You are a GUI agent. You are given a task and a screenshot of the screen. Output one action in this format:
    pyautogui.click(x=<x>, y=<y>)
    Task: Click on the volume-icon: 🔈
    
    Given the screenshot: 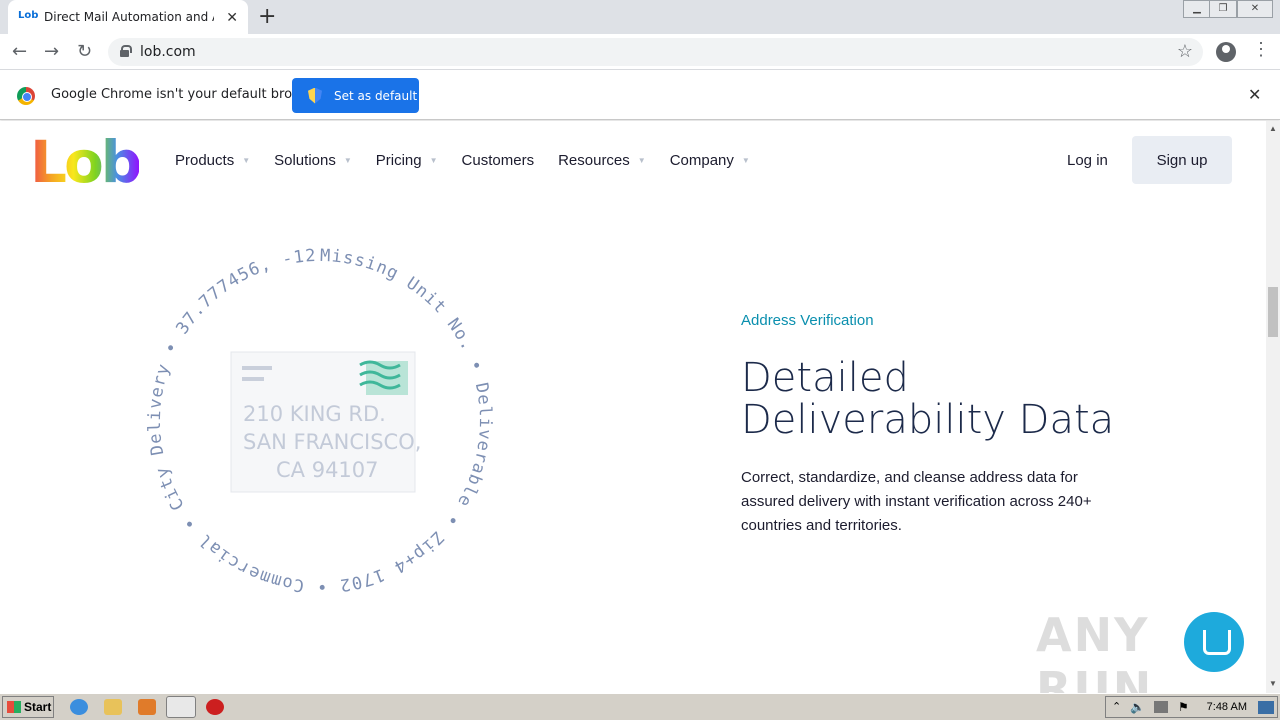 What is the action you would take?
    pyautogui.click(x=1137, y=707)
    